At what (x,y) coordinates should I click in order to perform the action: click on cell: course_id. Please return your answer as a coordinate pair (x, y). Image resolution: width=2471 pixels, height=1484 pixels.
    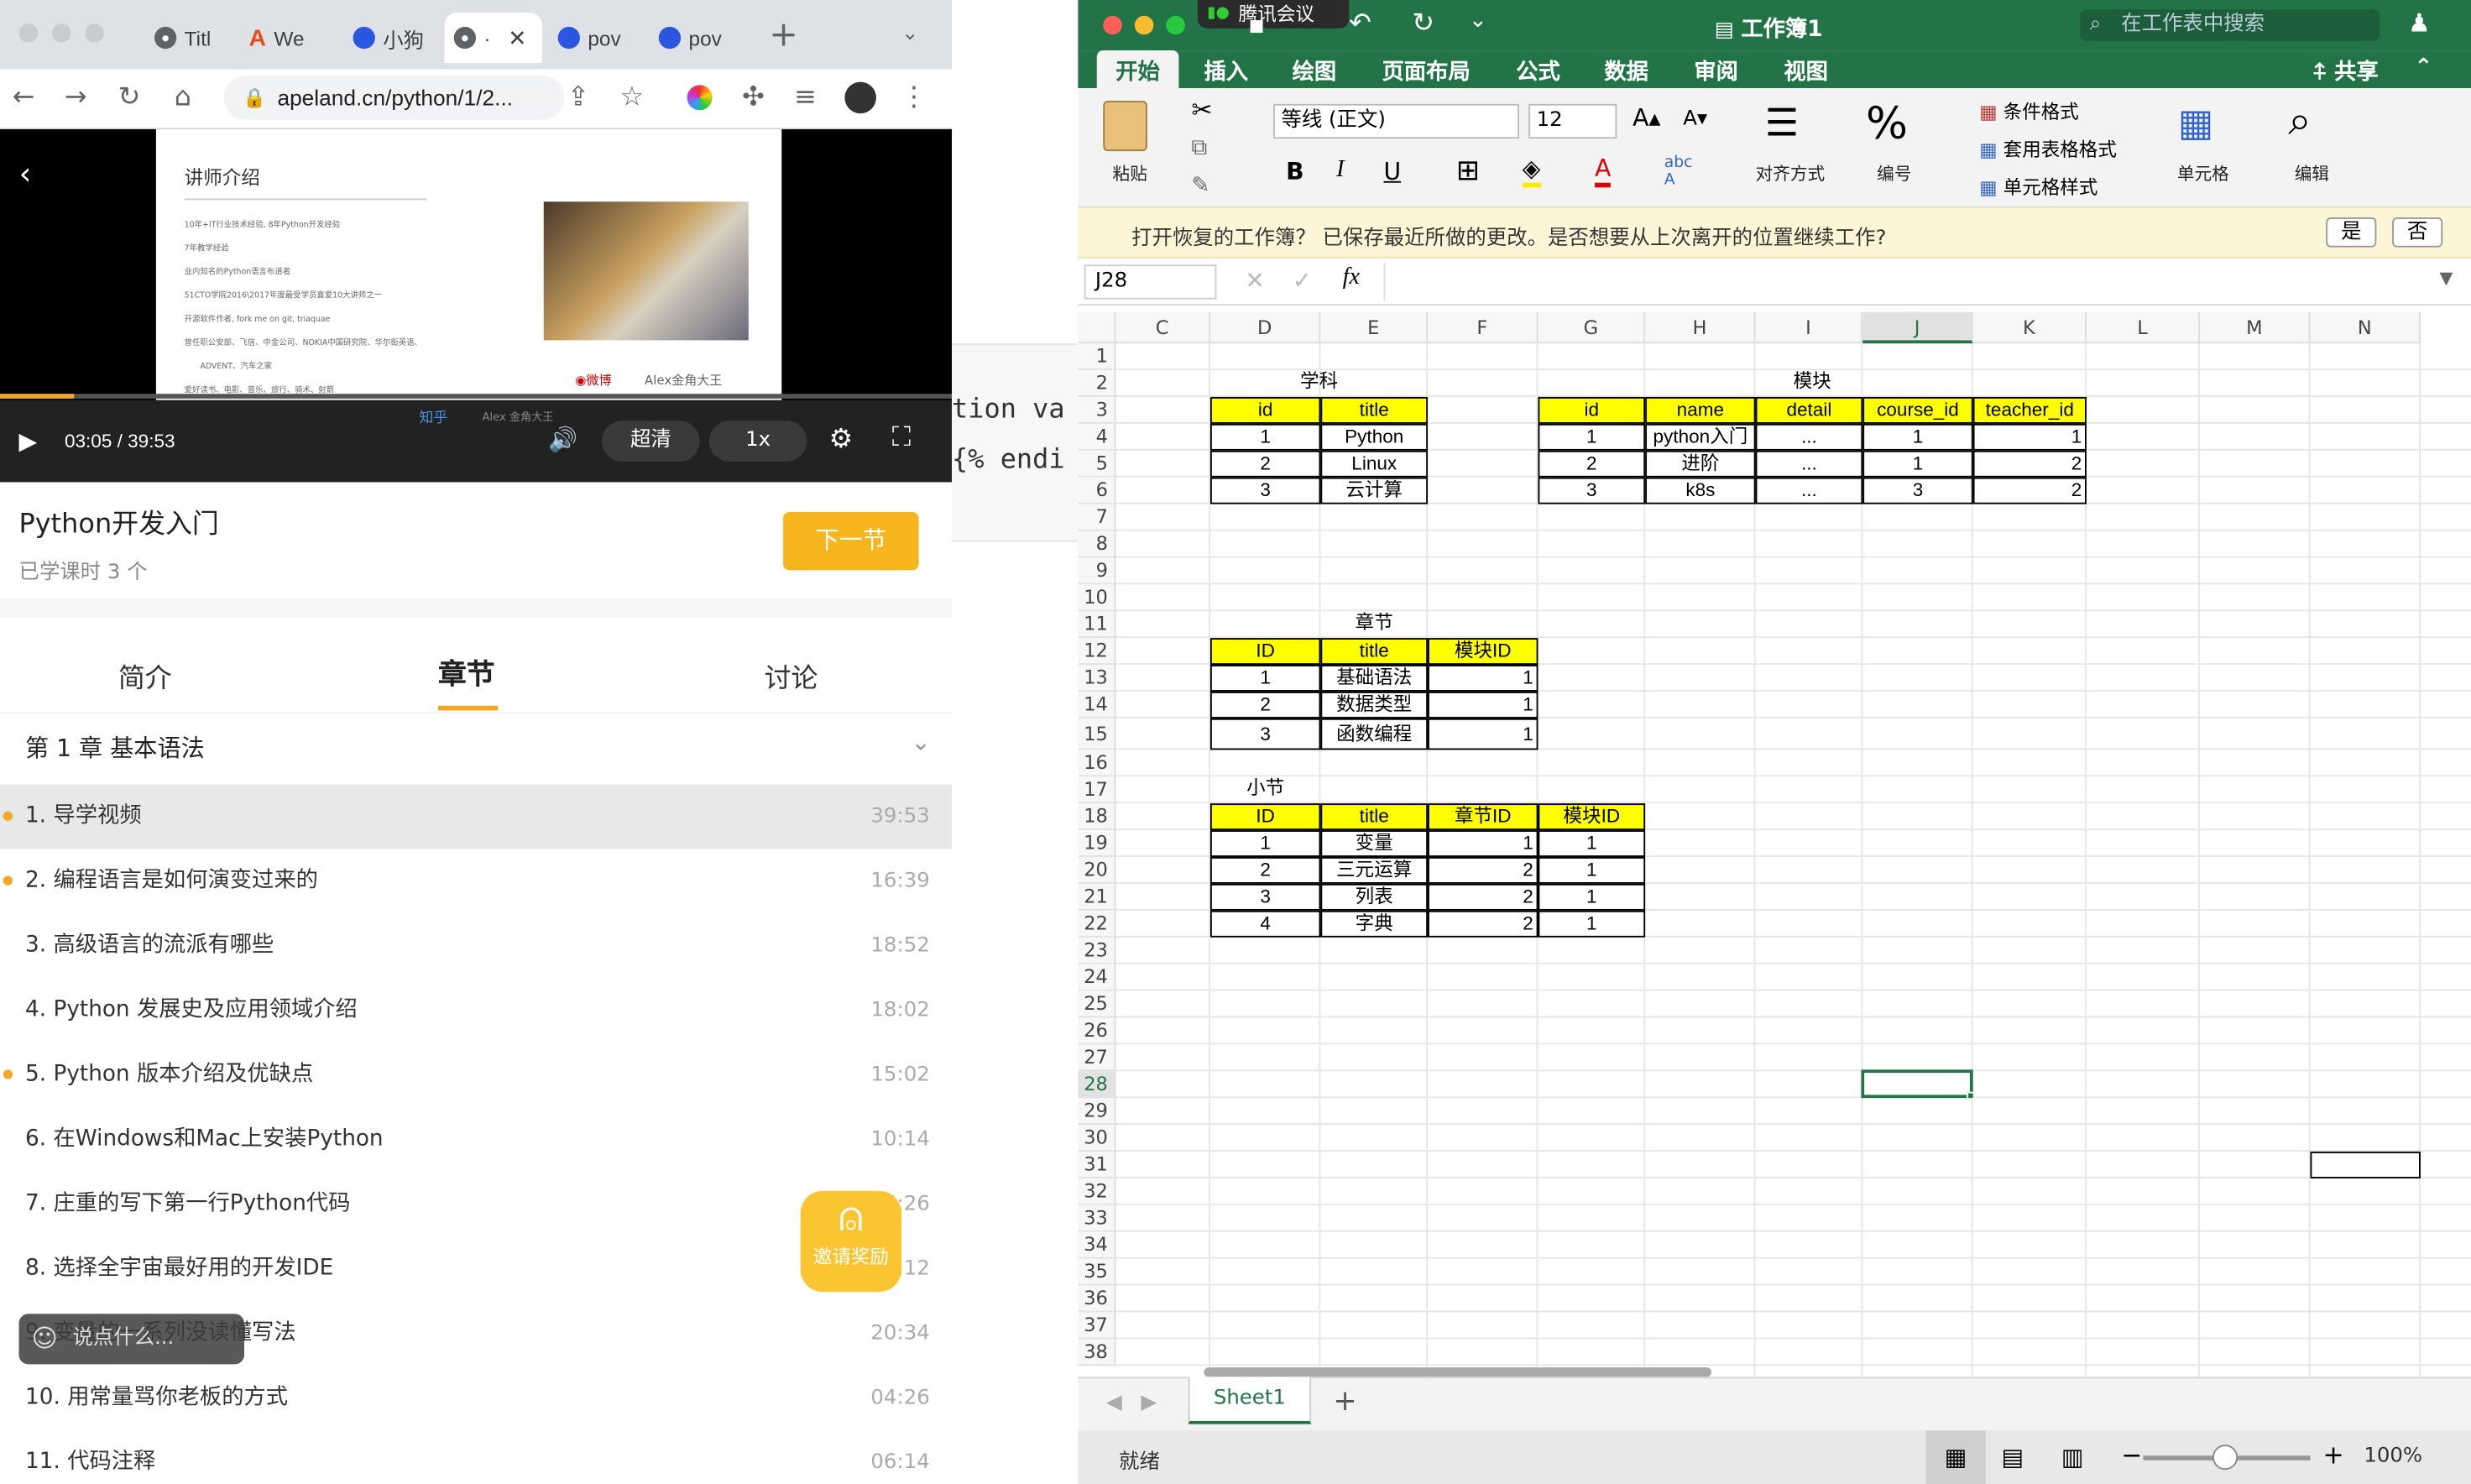
    Looking at the image, I should click on (1917, 410).